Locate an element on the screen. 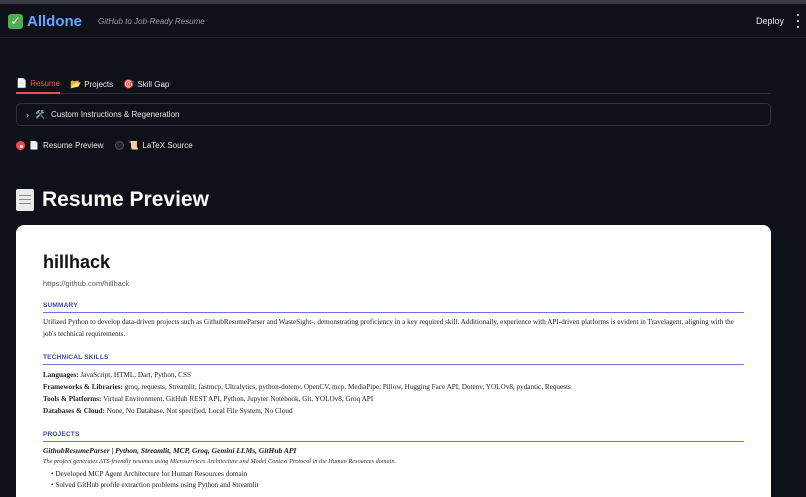 The image size is (806, 497). brand-name: Alldone is located at coordinates (54, 21).